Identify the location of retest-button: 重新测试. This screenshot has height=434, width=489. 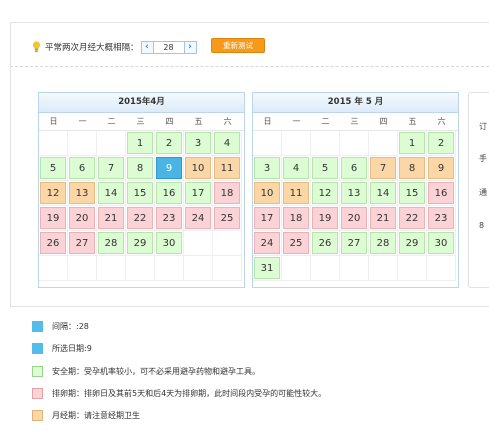
(238, 45).